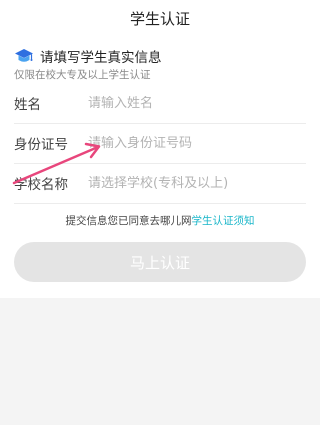  Describe the element at coordinates (197, 143) in the screenshot. I see `id-number-input` at that location.